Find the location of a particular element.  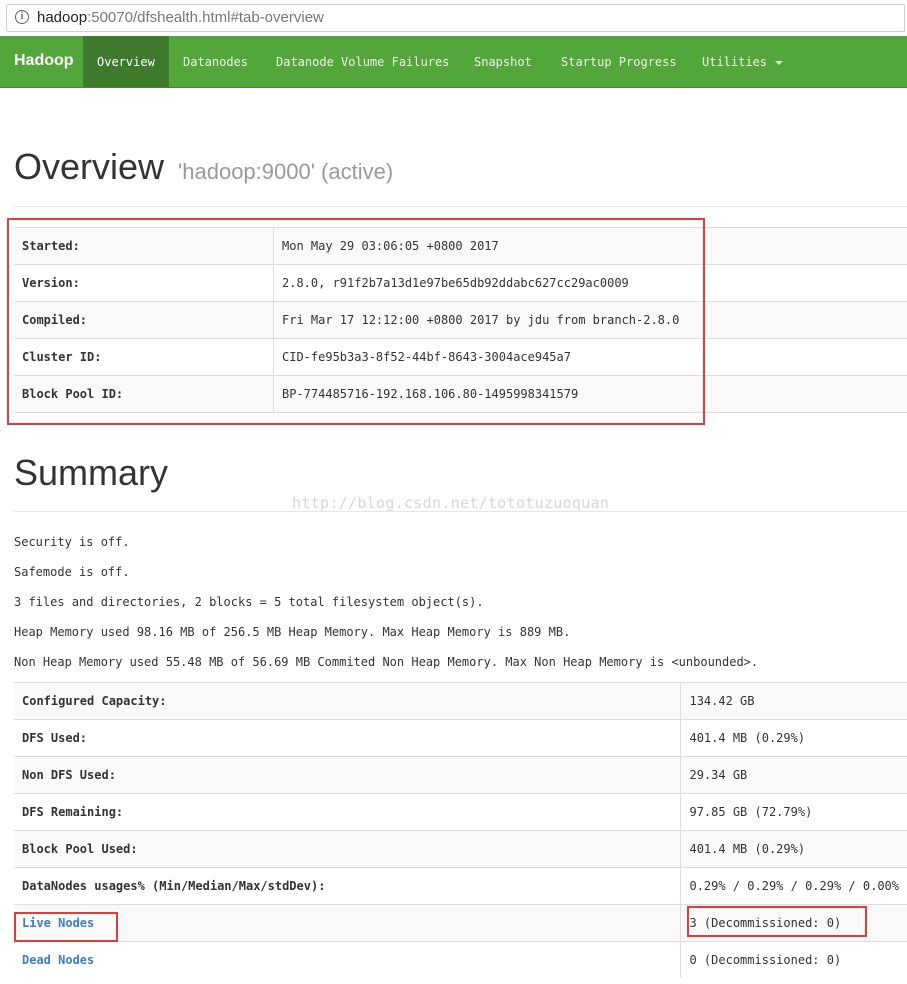

table-value: 0 (Decommissioned: 0) is located at coordinates (793, 959).